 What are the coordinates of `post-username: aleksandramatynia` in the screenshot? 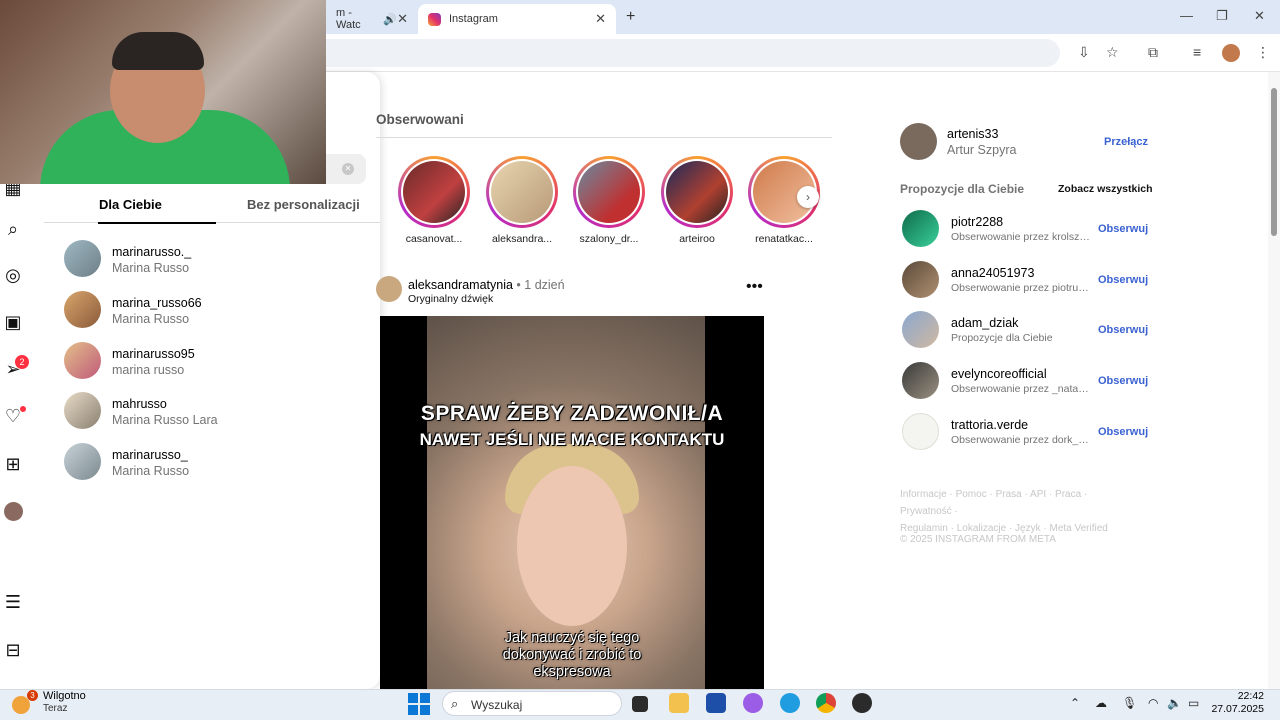 It's located at (460, 285).